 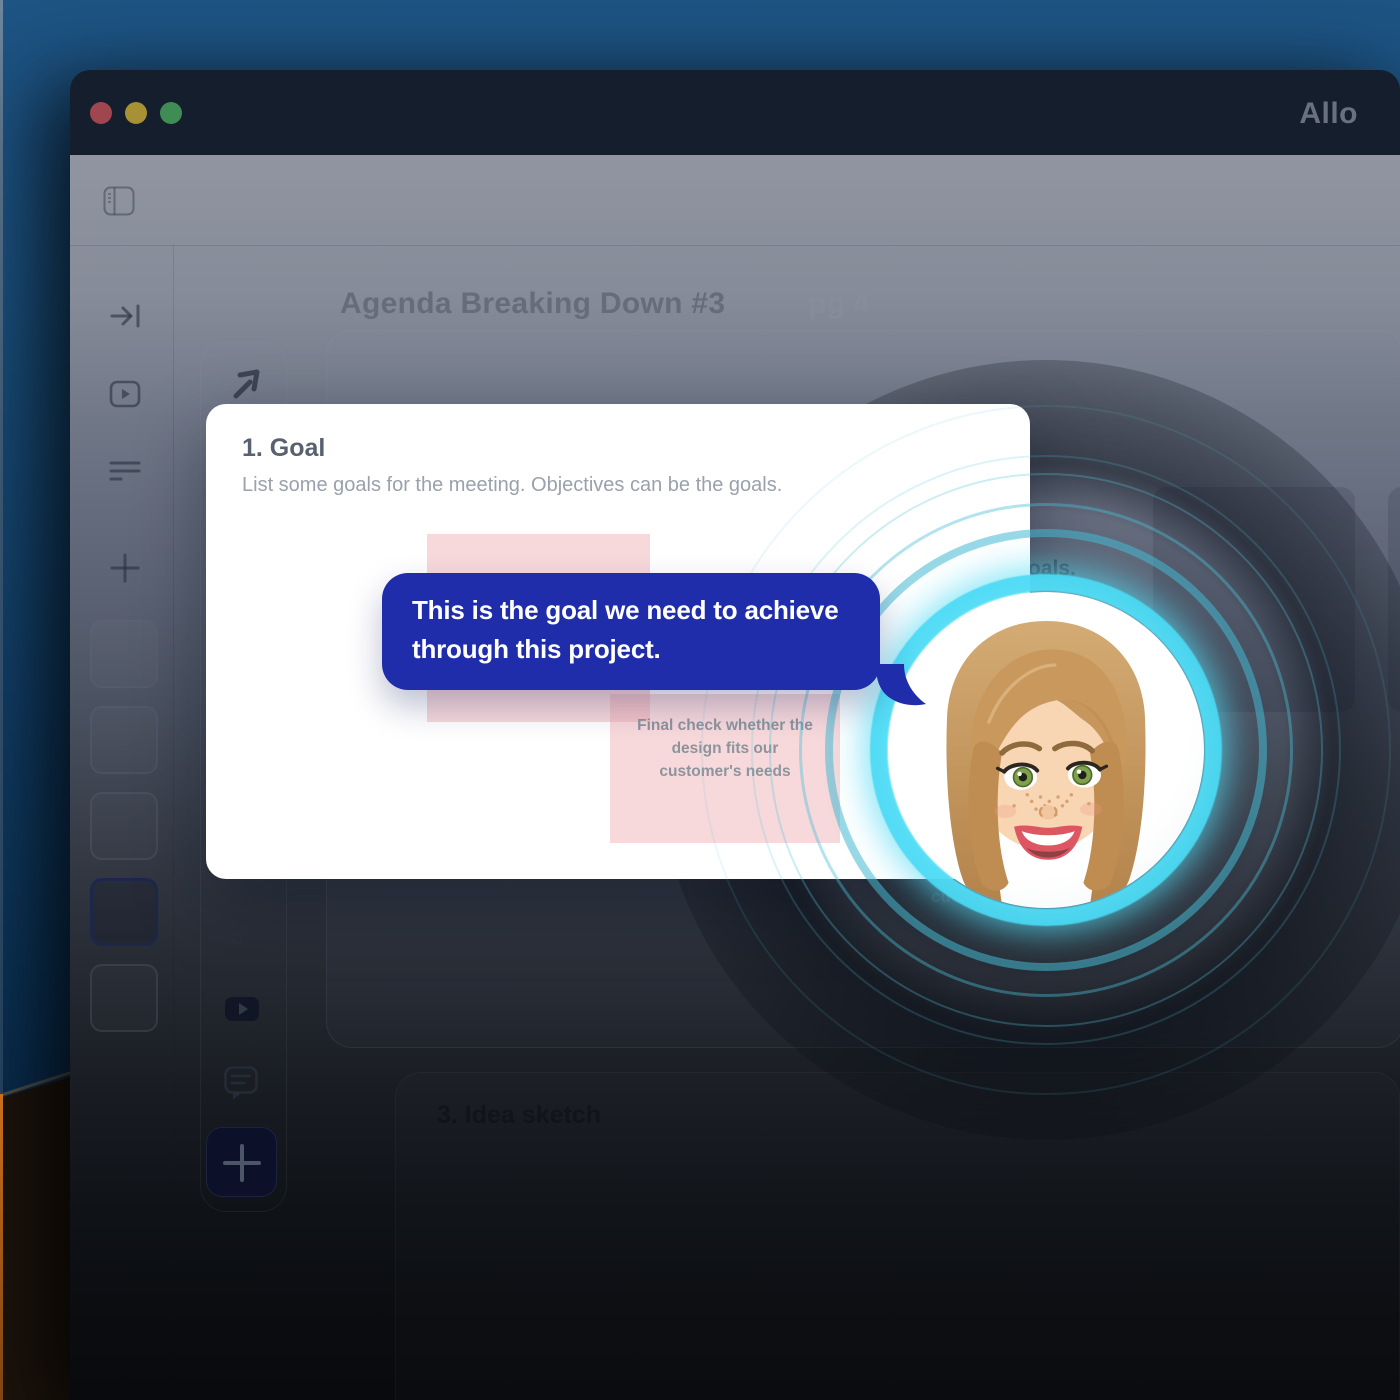 I want to click on video-icon, so click(x=125, y=394).